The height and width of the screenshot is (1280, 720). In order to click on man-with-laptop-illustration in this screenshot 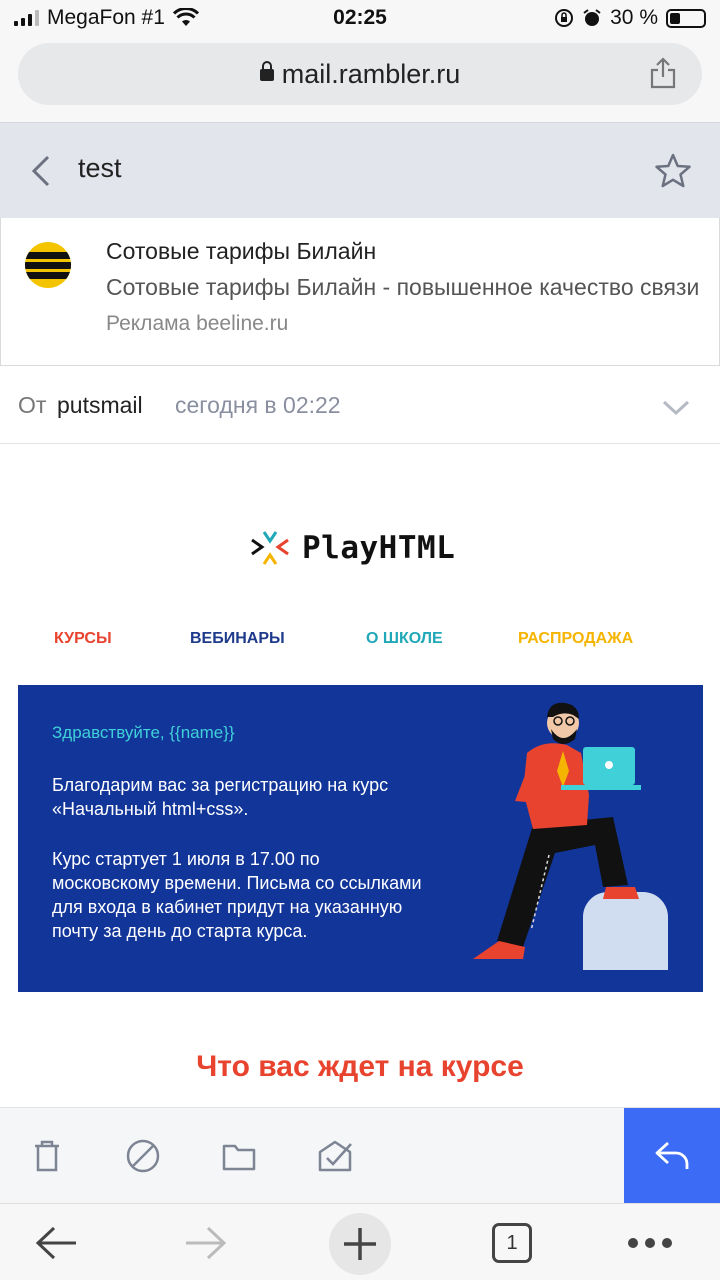, I will do `click(570, 836)`.